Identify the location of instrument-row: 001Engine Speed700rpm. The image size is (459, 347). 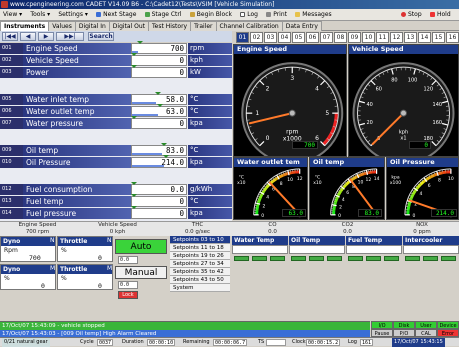
(116, 48).